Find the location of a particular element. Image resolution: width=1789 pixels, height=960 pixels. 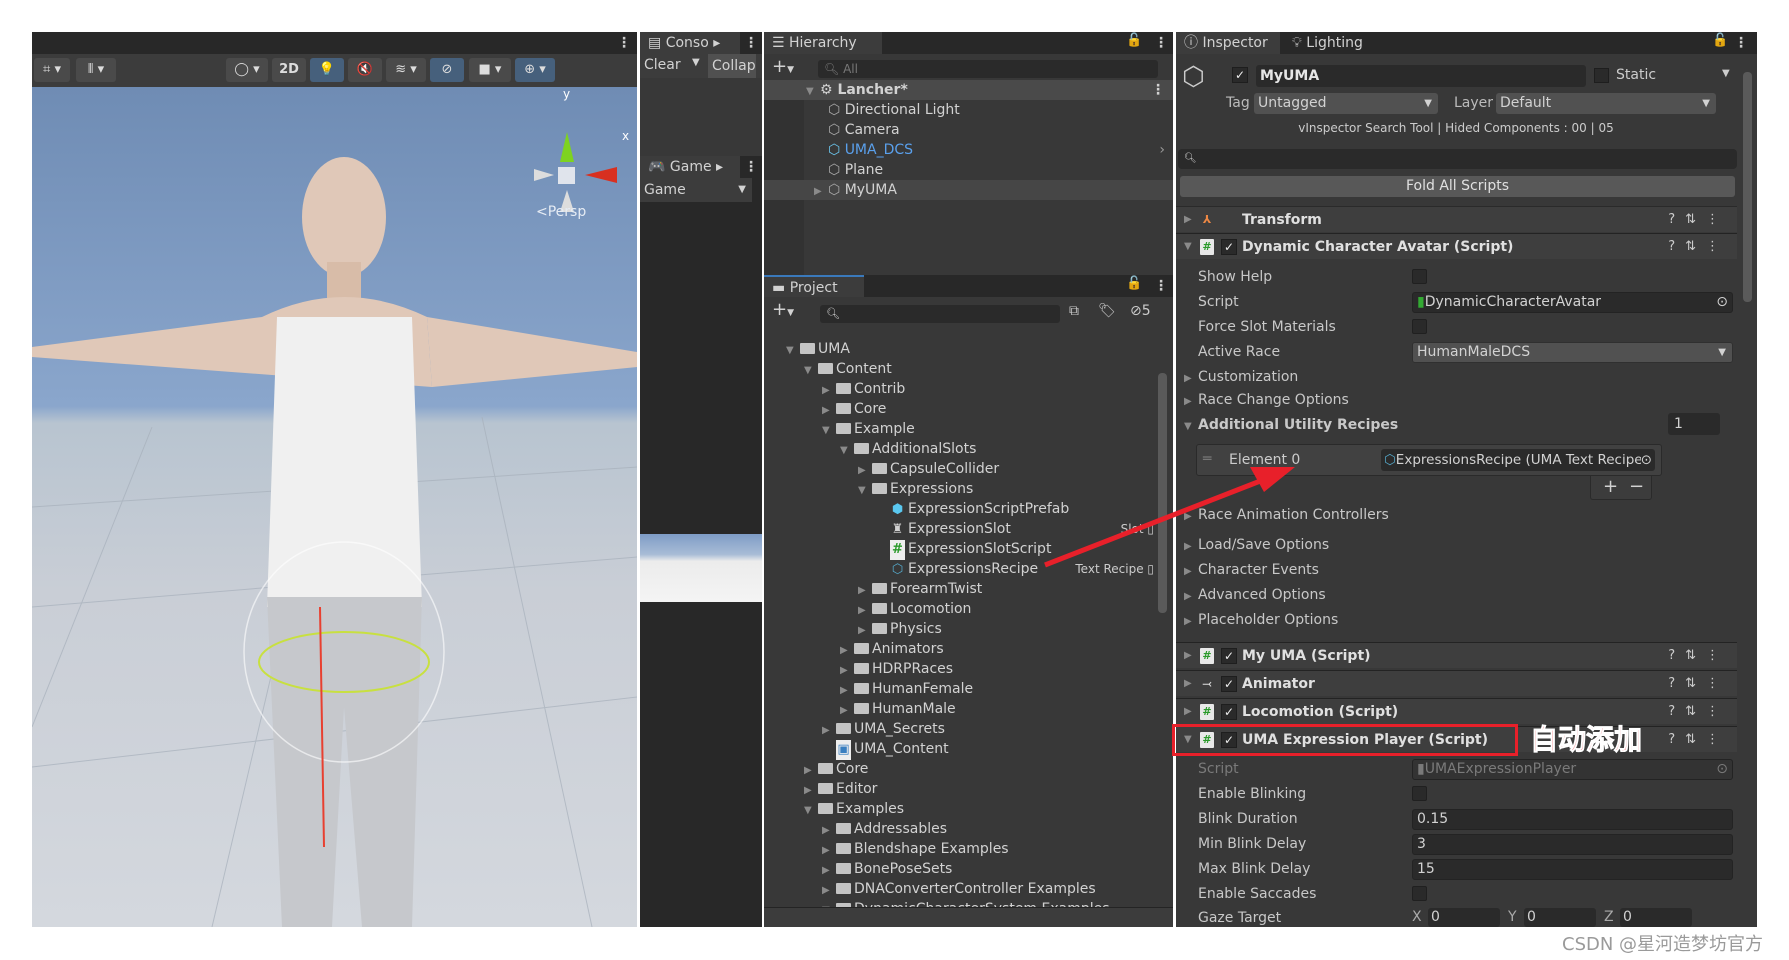

annotation-arrow is located at coordinates (1169, 517).